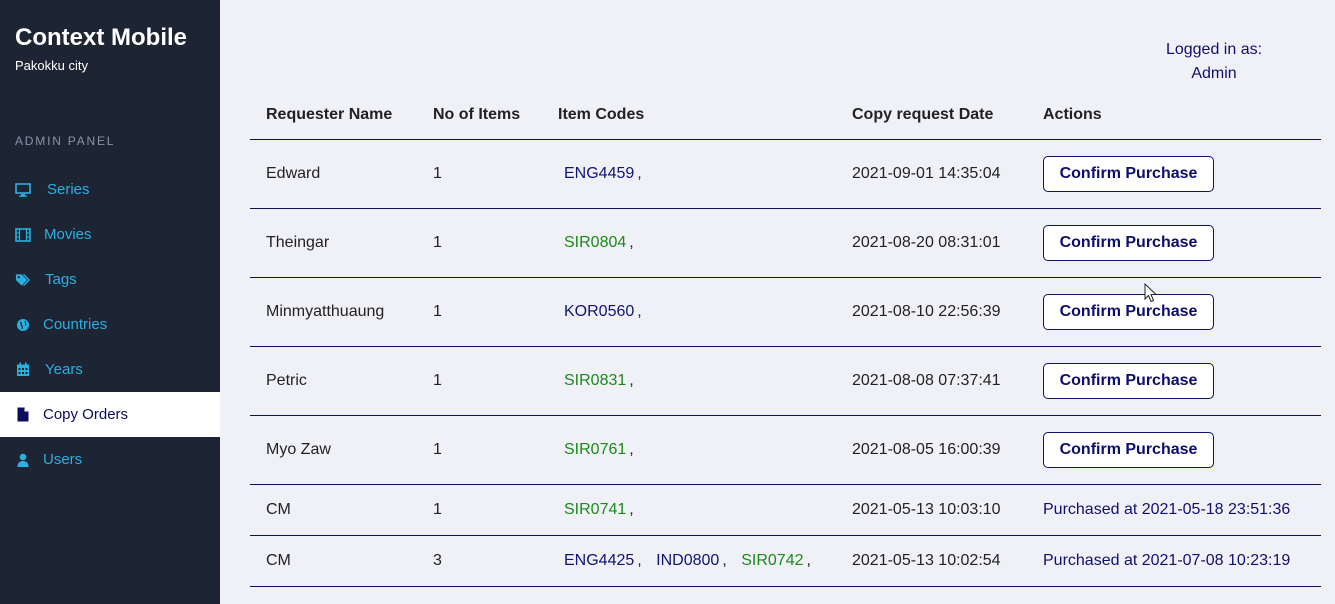  I want to click on sidebar-item-label: Tags, so click(61, 279).